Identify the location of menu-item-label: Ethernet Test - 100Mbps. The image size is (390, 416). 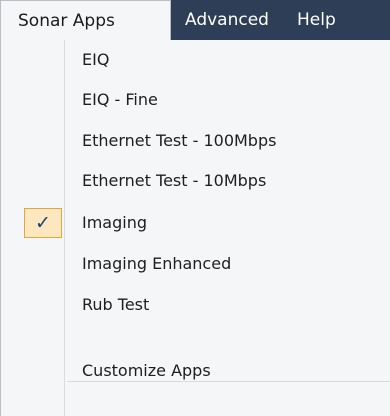
(179, 140).